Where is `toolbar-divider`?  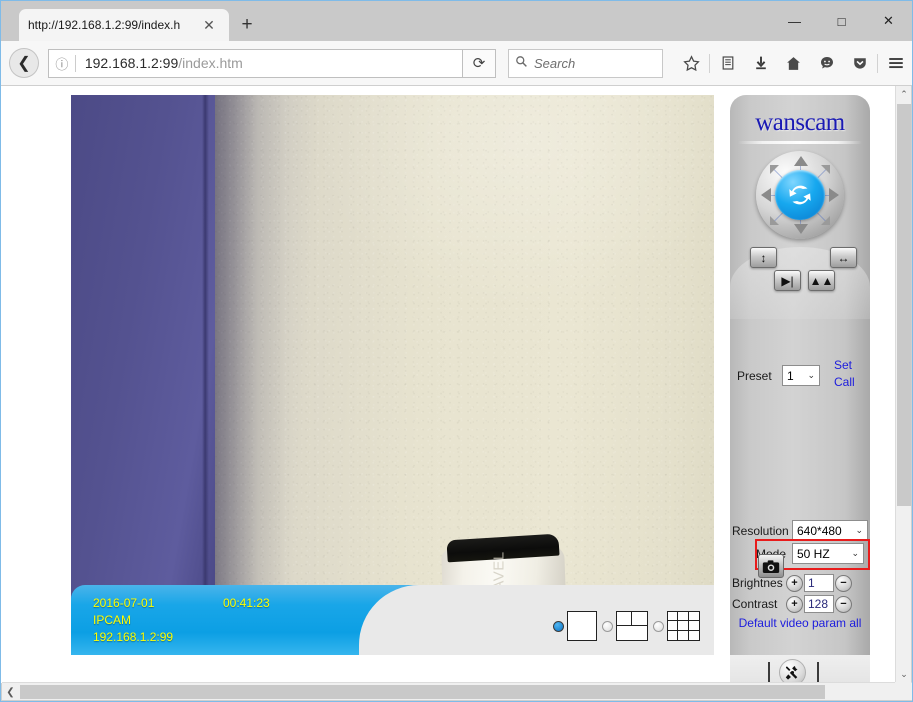
toolbar-divider is located at coordinates (709, 63).